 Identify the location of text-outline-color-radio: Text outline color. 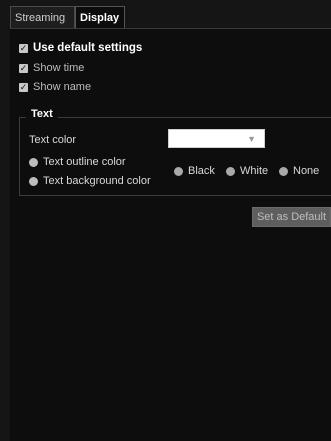
(77, 162).